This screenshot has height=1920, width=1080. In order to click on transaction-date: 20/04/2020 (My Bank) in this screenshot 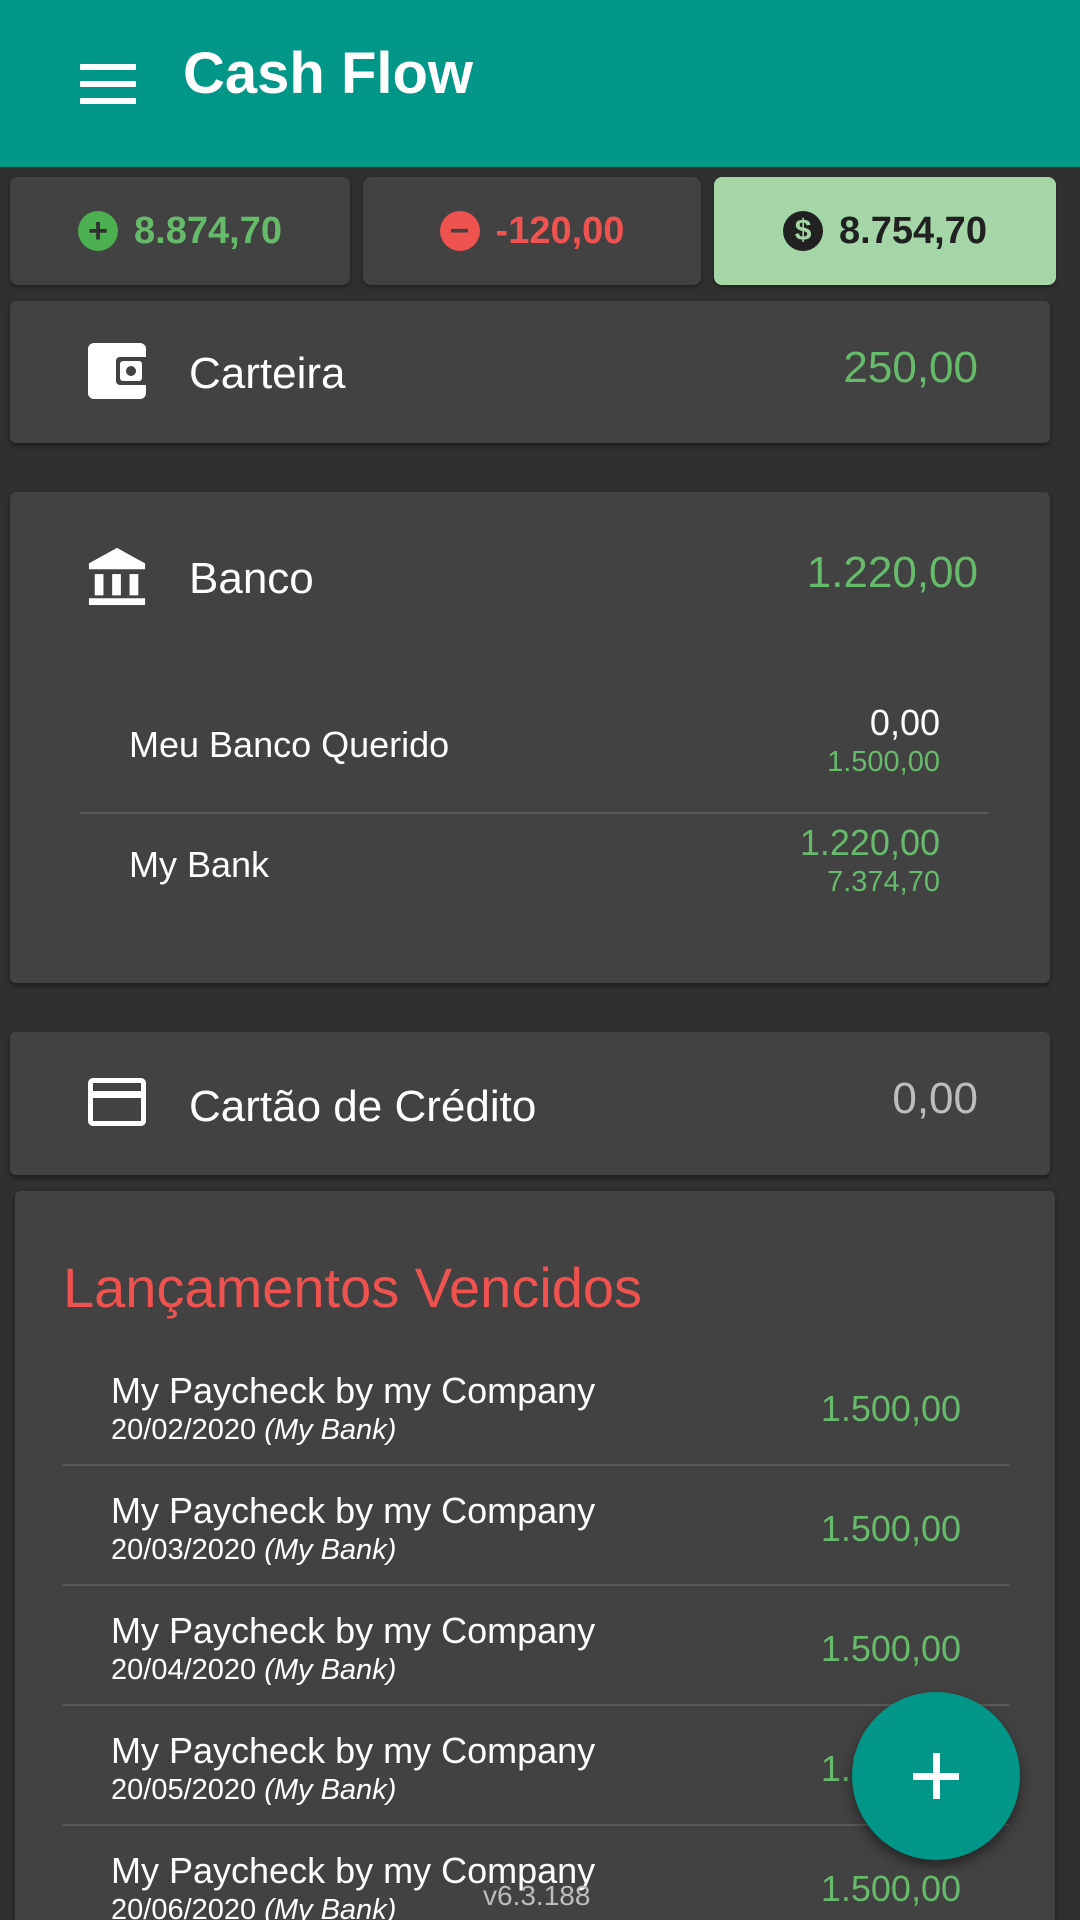, I will do `click(254, 1670)`.